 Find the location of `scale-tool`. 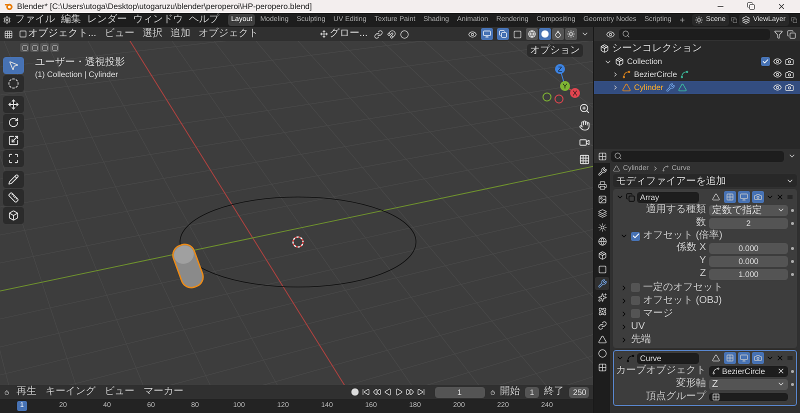

scale-tool is located at coordinates (13, 140).